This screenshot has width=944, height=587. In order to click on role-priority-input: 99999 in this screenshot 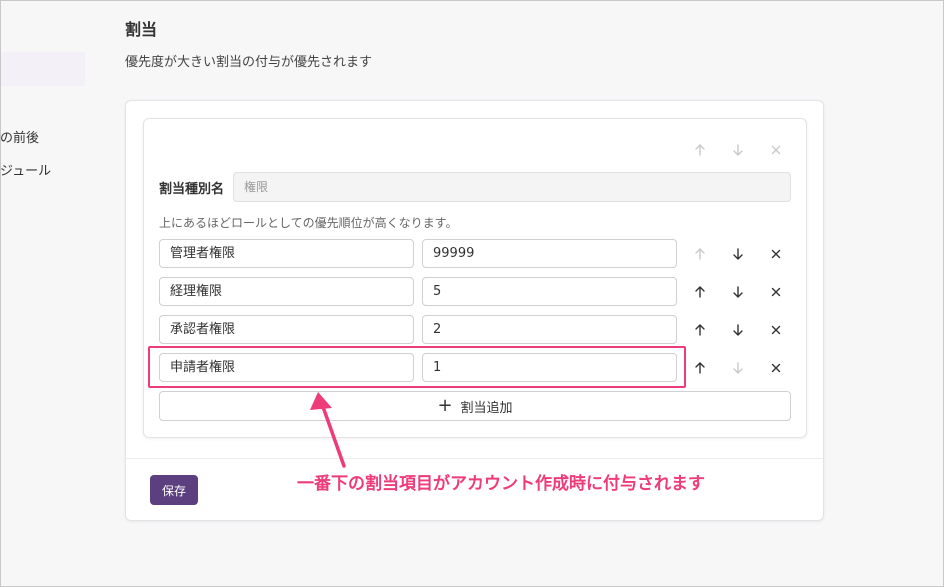, I will do `click(549, 253)`.